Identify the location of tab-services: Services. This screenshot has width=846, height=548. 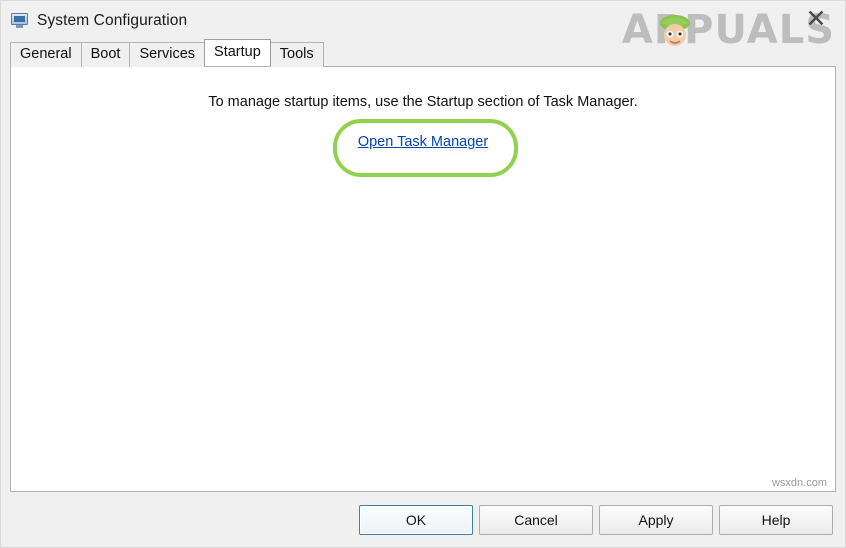
(167, 54).